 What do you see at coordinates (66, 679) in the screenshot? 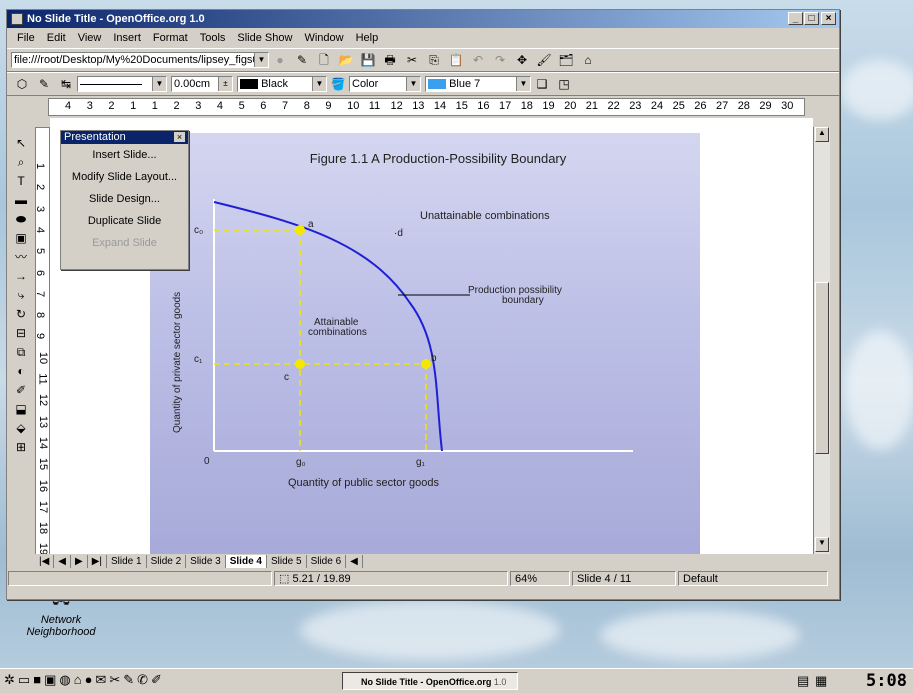
I see `browser-icon: ◍` at bounding box center [66, 679].